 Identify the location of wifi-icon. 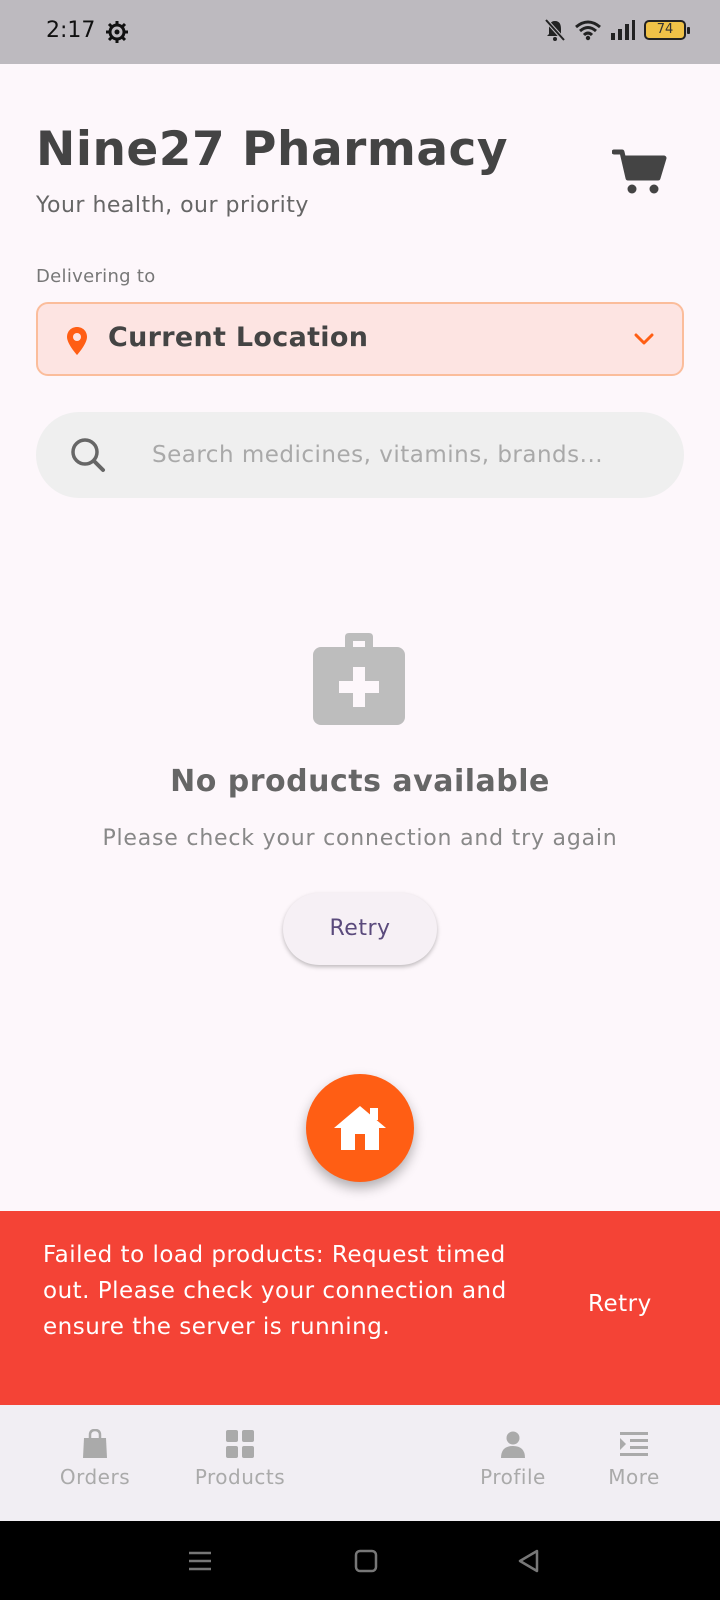
(588, 30).